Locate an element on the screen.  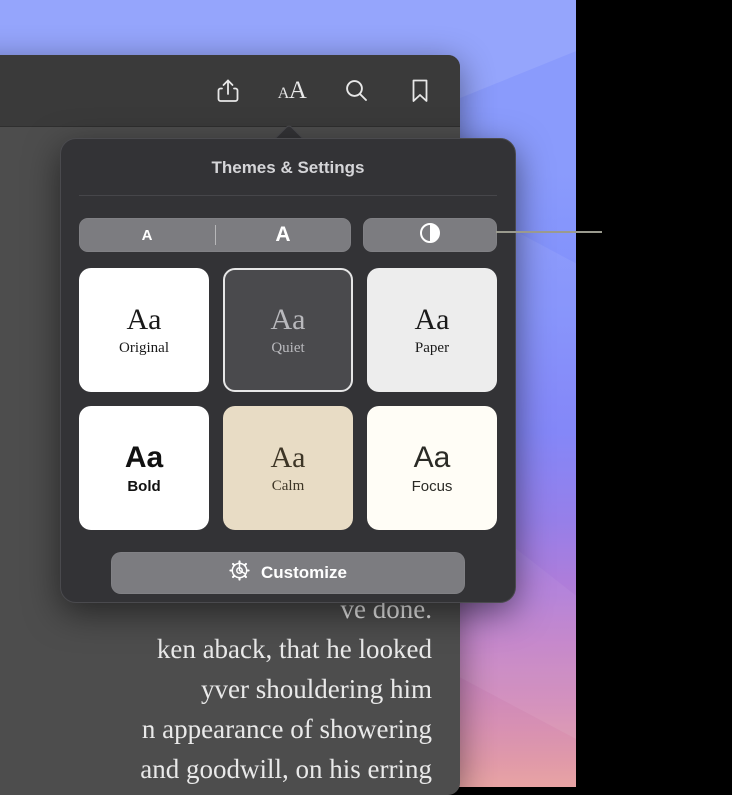
theme-card-quiet: Aa Quiet is located at coordinates (288, 330).